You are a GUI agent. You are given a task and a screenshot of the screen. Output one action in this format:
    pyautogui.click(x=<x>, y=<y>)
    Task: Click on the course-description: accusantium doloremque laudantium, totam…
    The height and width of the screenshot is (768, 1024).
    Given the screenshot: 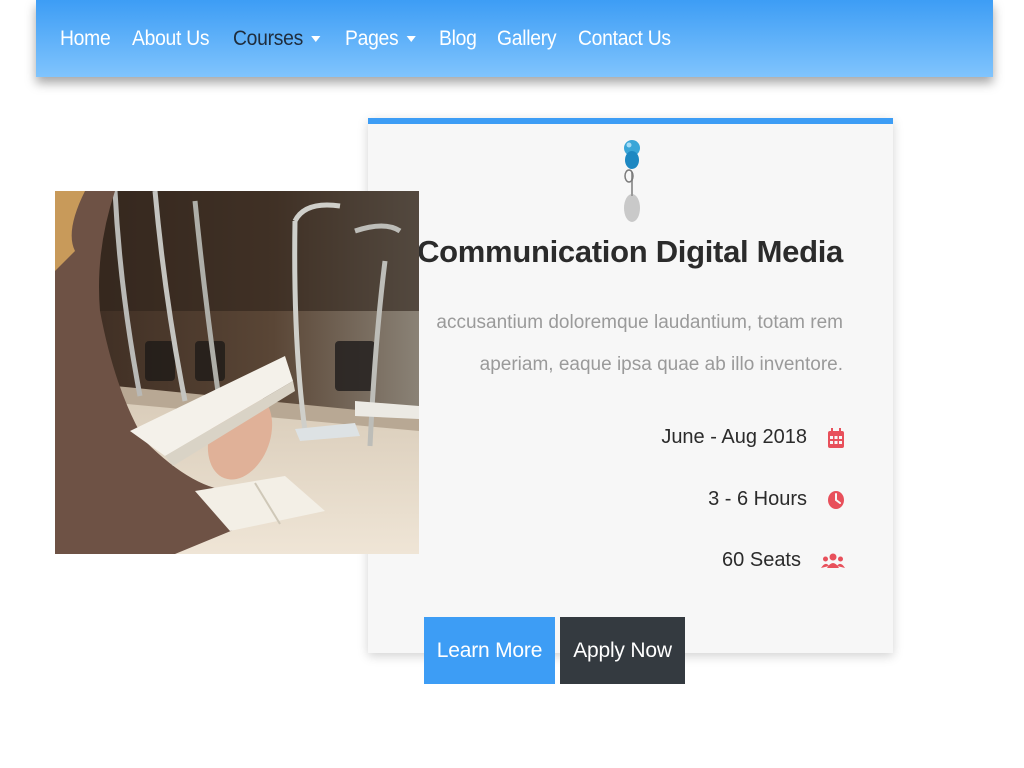 What is the action you would take?
    pyautogui.click(x=639, y=343)
    